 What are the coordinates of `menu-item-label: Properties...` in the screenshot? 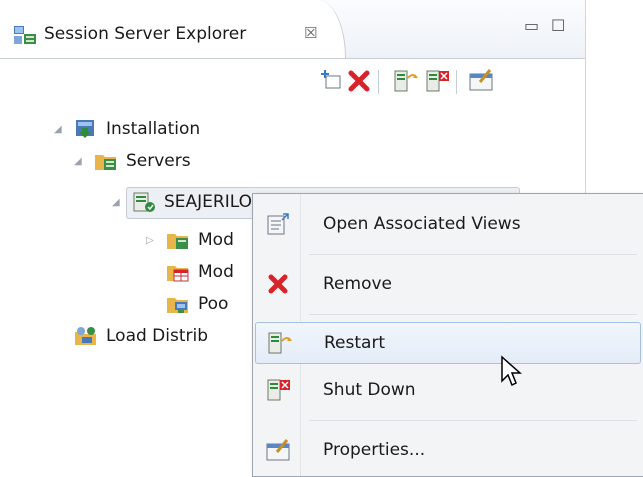 It's located at (374, 450).